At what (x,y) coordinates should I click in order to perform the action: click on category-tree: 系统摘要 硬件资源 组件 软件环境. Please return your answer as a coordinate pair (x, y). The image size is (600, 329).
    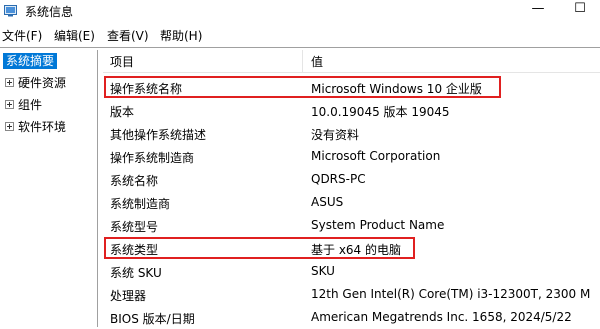
    Looking at the image, I should click on (50, 188).